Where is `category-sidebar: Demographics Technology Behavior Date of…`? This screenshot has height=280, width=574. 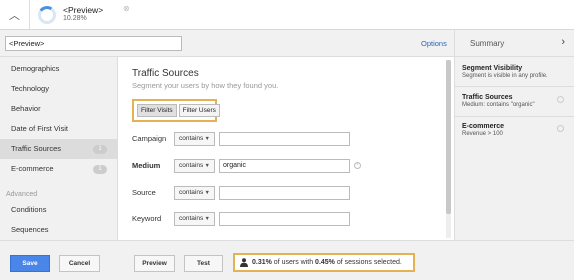 category-sidebar: Demographics Technology Behavior Date of… is located at coordinates (59, 148).